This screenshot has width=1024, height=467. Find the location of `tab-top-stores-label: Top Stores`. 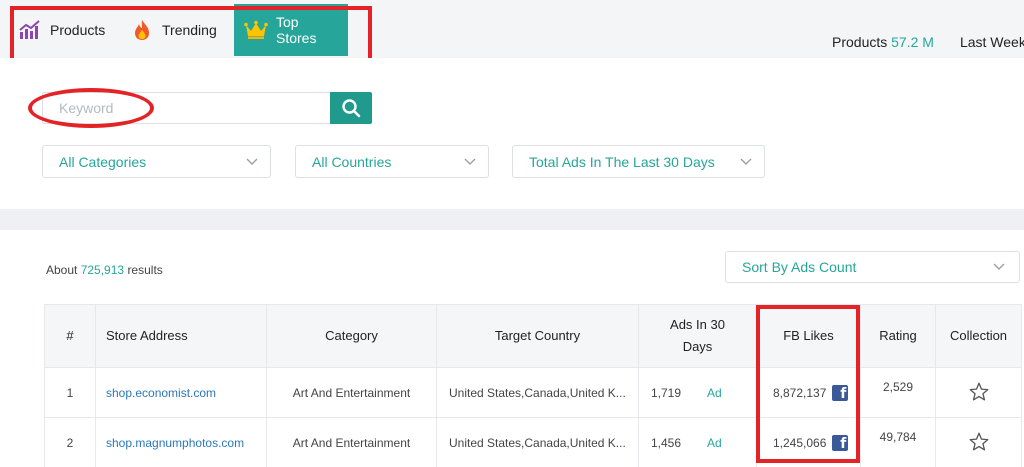

tab-top-stores-label: Top Stores is located at coordinates (296, 30).